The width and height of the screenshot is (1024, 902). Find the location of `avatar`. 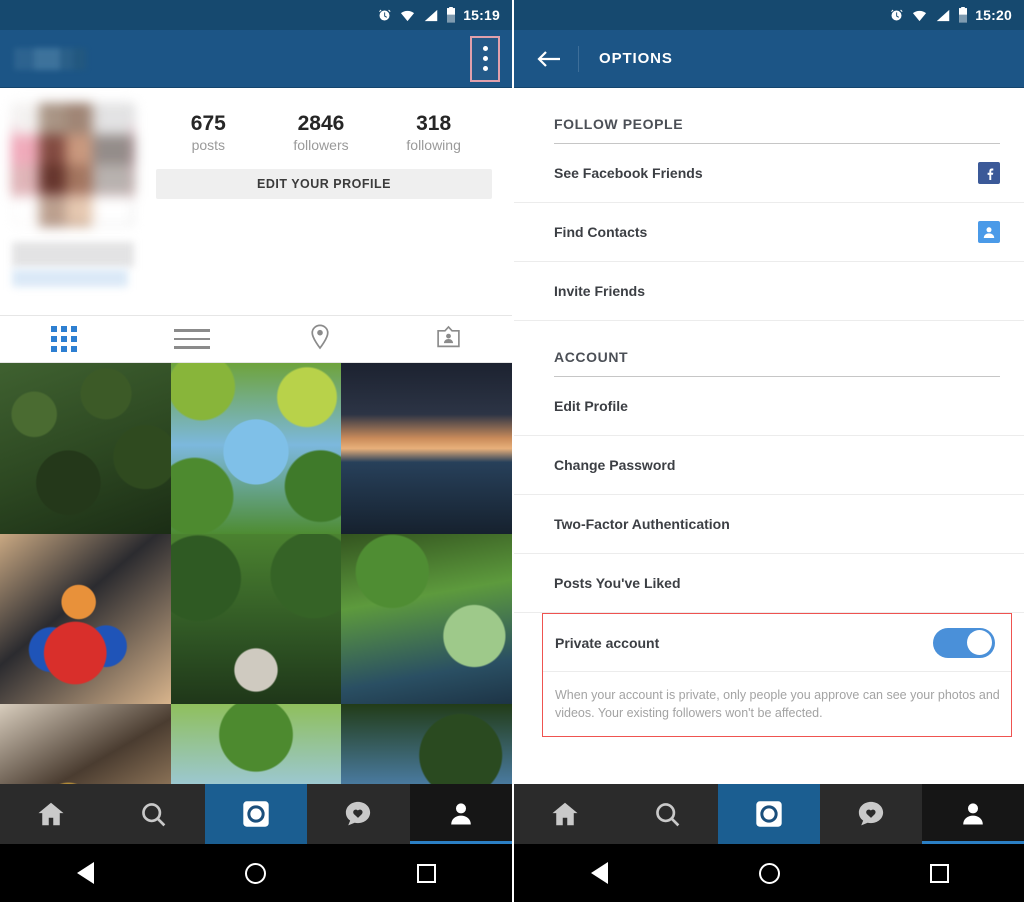

avatar is located at coordinates (73, 165).